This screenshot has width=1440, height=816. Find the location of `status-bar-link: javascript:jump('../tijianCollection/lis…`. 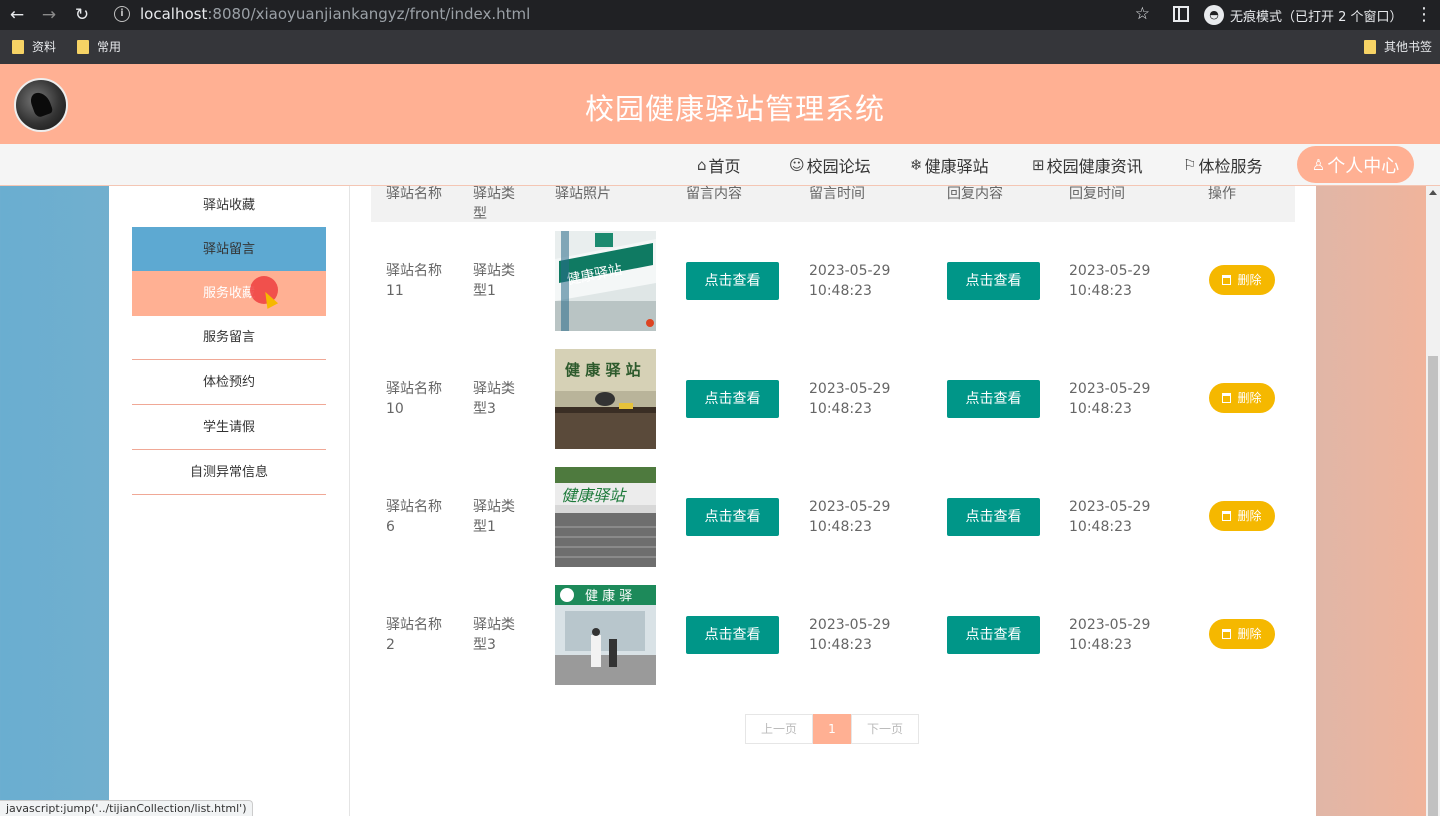

status-bar-link: javascript:jump('../tijianCollection/lis… is located at coordinates (127, 808).